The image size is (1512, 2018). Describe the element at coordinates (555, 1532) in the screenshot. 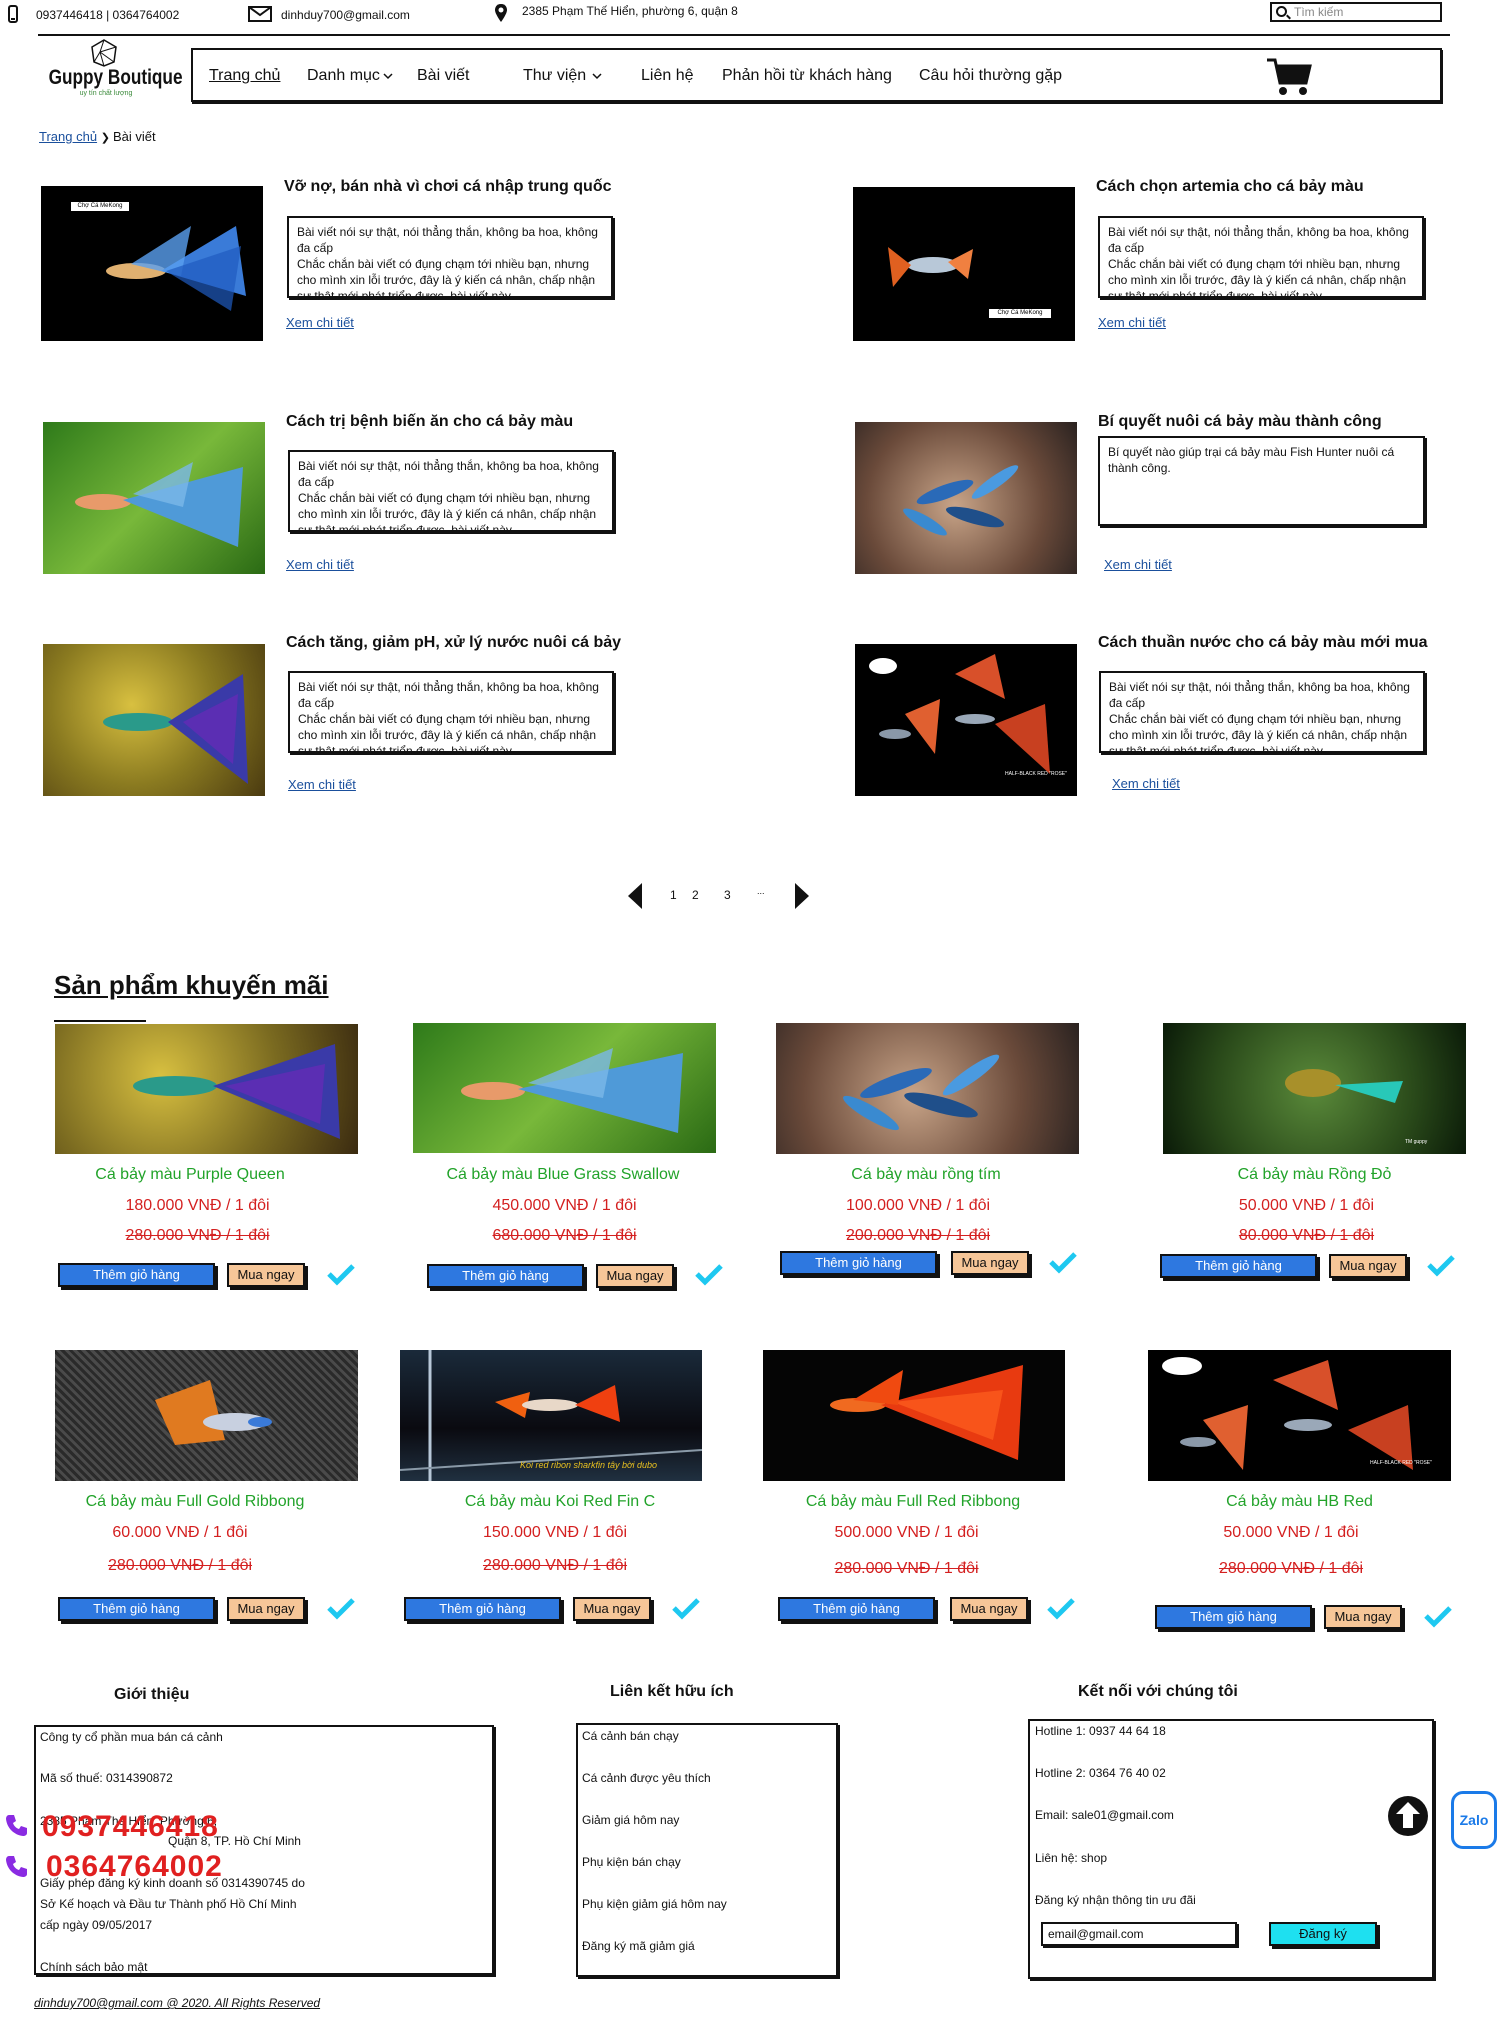

I see `product-price: 150.000 VNĐ / 1 đôi` at that location.